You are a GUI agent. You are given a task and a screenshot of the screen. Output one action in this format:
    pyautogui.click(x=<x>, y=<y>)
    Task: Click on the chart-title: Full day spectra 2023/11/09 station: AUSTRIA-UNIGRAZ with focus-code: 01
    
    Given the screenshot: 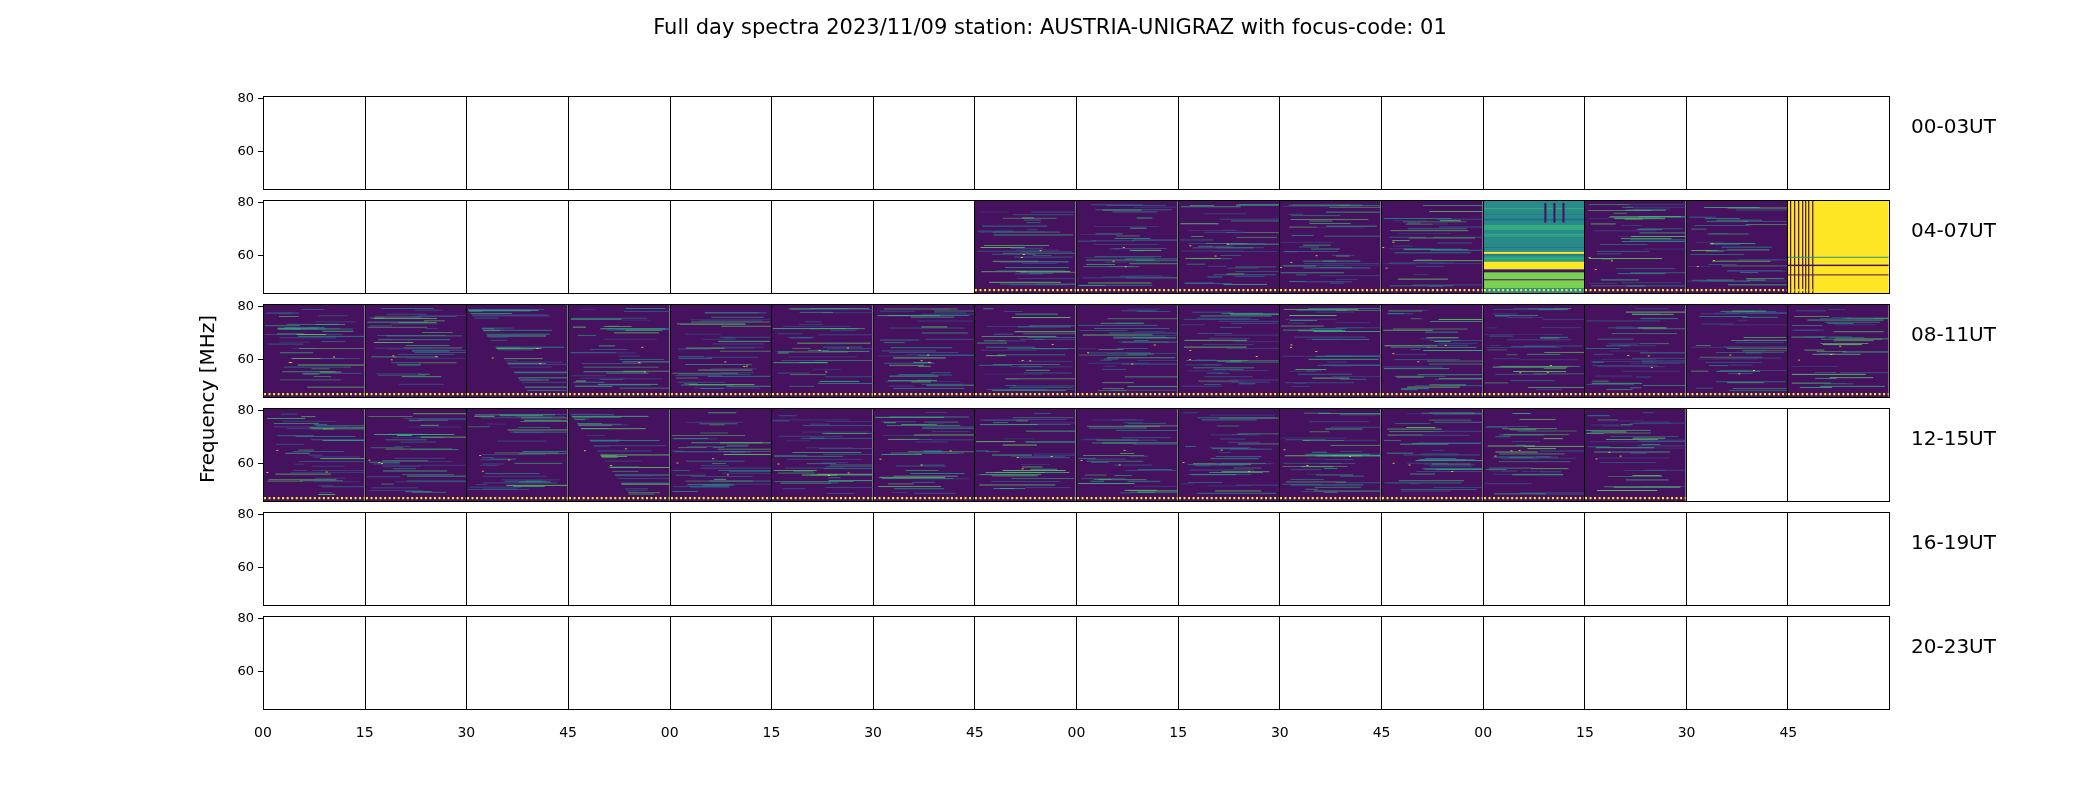 What is the action you would take?
    pyautogui.click(x=1050, y=27)
    